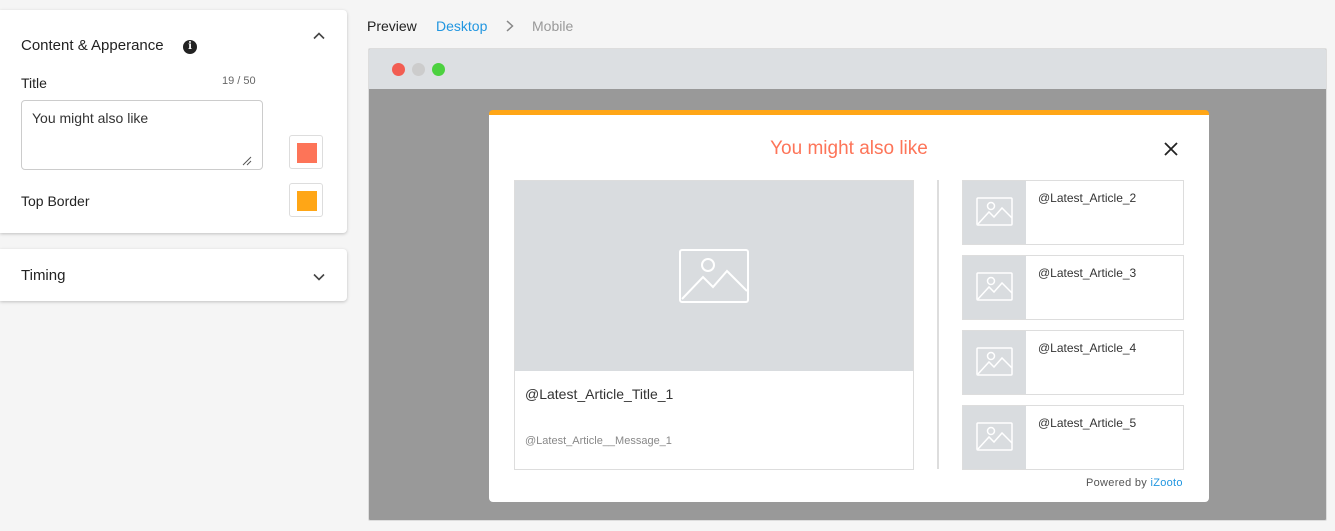  I want to click on side-article-title: @Latest_Article_3, so click(1087, 273).